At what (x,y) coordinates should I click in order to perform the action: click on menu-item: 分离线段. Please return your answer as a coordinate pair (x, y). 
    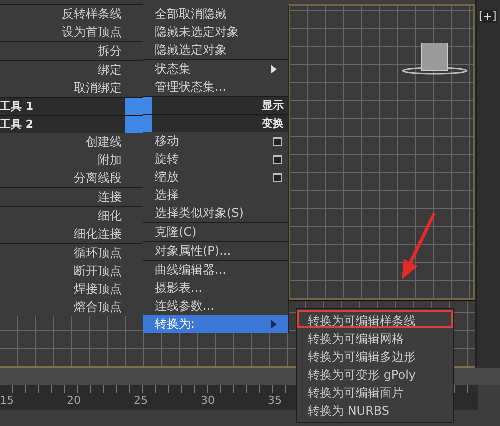
    Looking at the image, I should click on (71, 178).